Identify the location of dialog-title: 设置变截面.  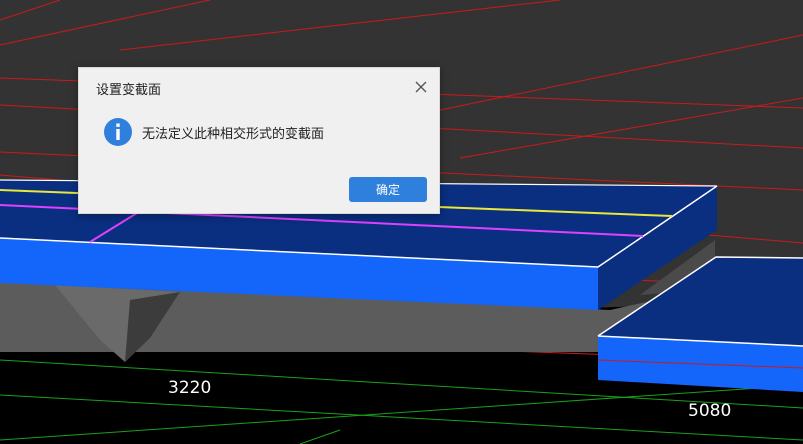
(129, 90).